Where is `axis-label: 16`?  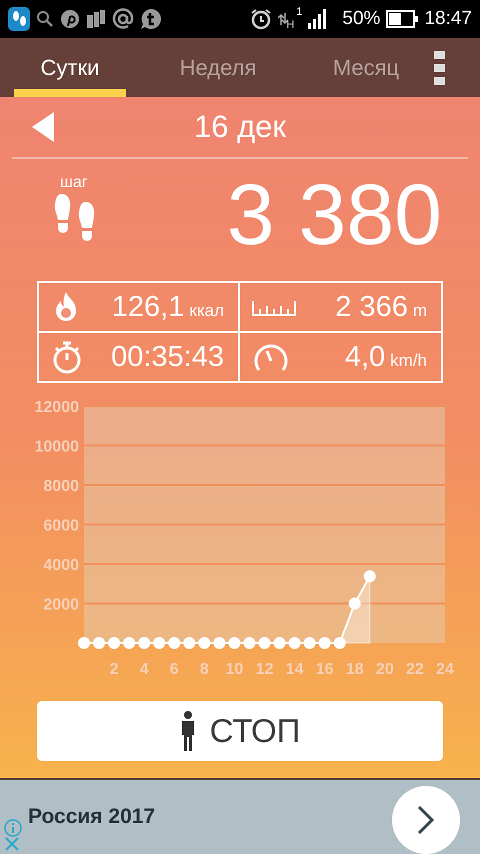 axis-label: 16 is located at coordinates (325, 669).